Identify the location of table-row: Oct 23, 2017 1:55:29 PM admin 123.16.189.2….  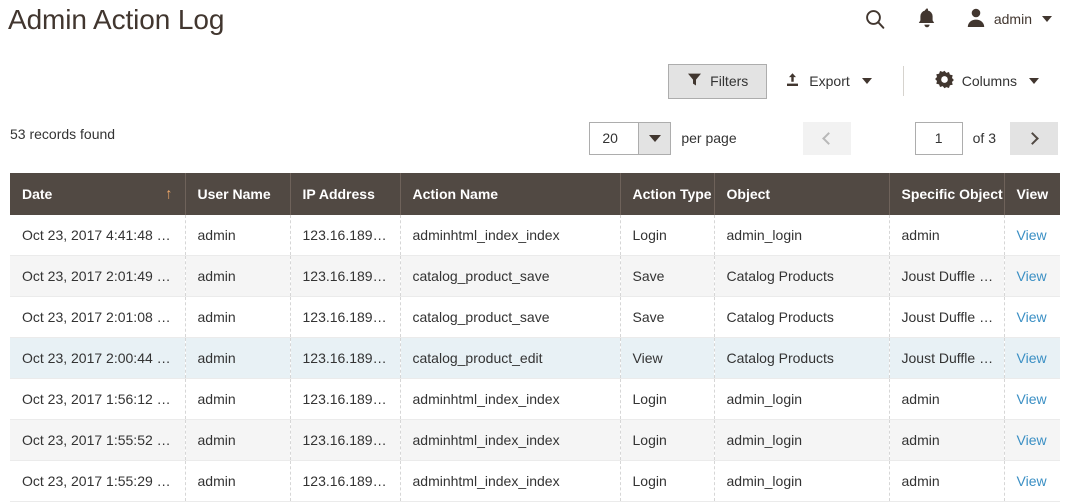
(535, 481).